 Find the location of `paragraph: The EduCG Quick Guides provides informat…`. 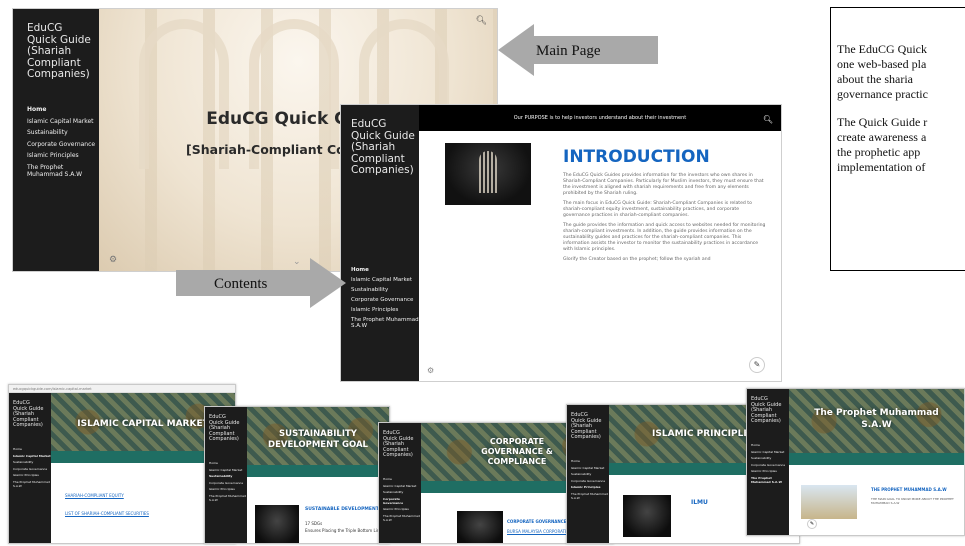

paragraph: The EduCG Quick Guides provides informat… is located at coordinates (663, 184).